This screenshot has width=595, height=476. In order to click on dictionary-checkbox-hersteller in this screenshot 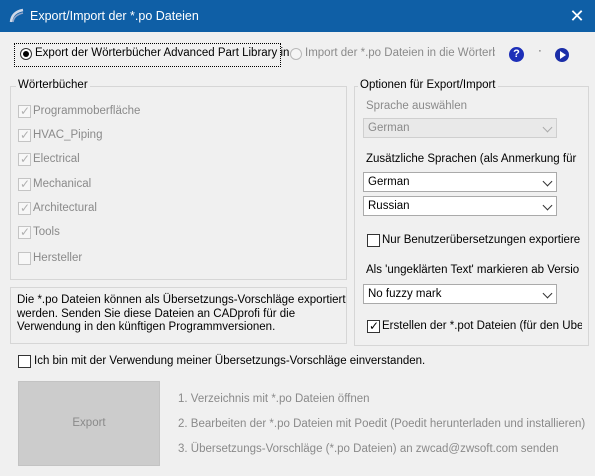, I will do `click(24, 258)`.